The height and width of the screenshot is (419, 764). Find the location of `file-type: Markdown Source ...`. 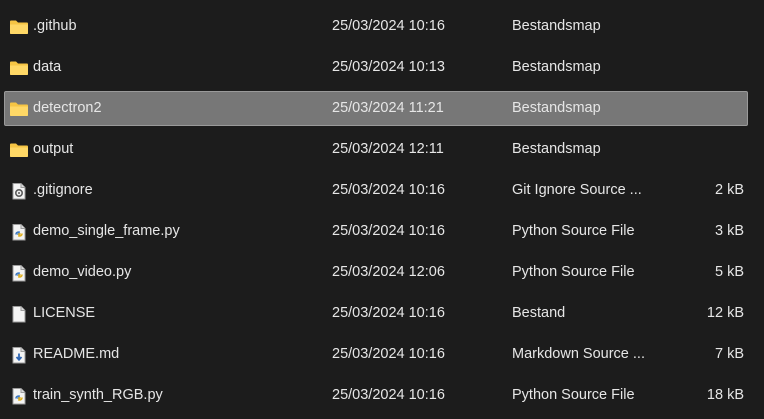

file-type: Markdown Source ... is located at coordinates (578, 354).